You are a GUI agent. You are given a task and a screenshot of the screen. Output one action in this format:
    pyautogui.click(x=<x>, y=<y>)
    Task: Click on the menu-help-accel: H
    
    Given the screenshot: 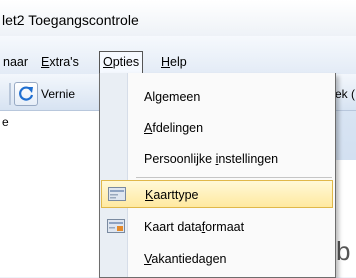 What is the action you would take?
    pyautogui.click(x=166, y=62)
    